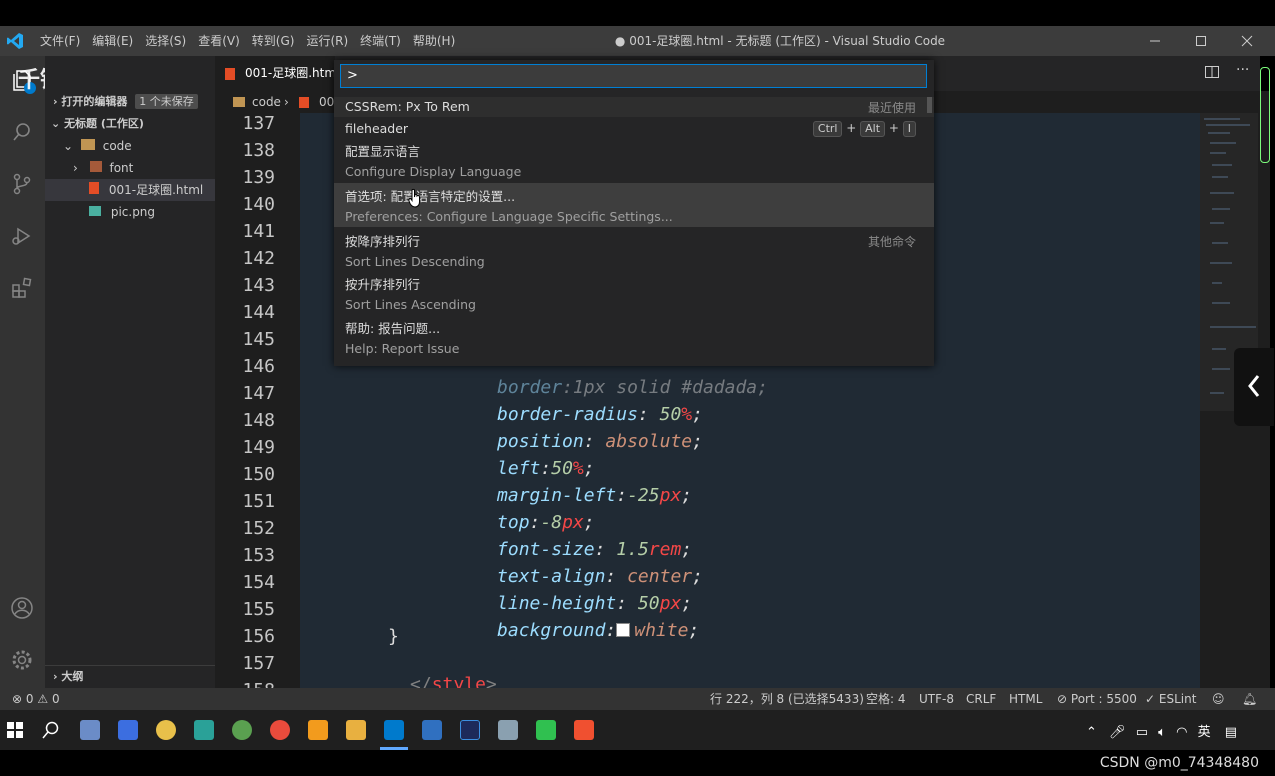 This screenshot has height=776, width=1275. I want to click on file-explorer-icon, so click(356, 730).